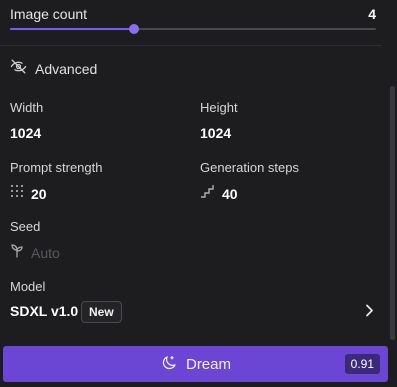  Describe the element at coordinates (39, 193) in the screenshot. I see `prompt-strength-value: 20` at that location.